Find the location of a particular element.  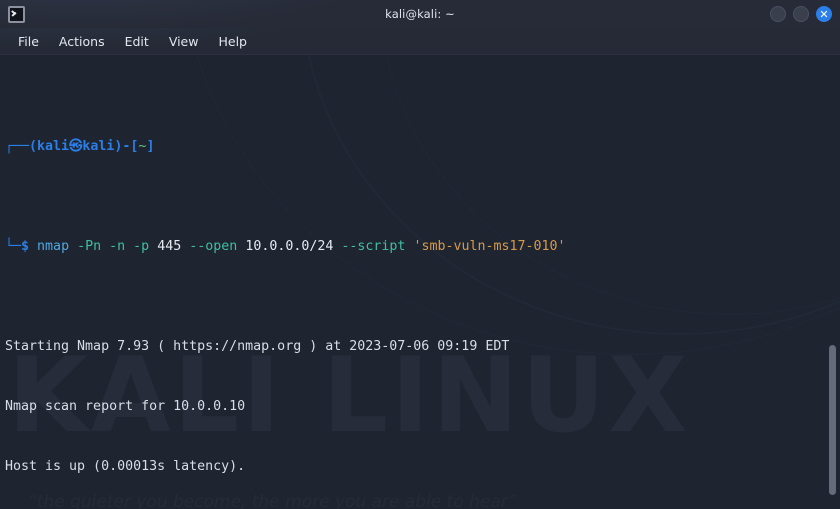

menu-item-view: View is located at coordinates (184, 41).